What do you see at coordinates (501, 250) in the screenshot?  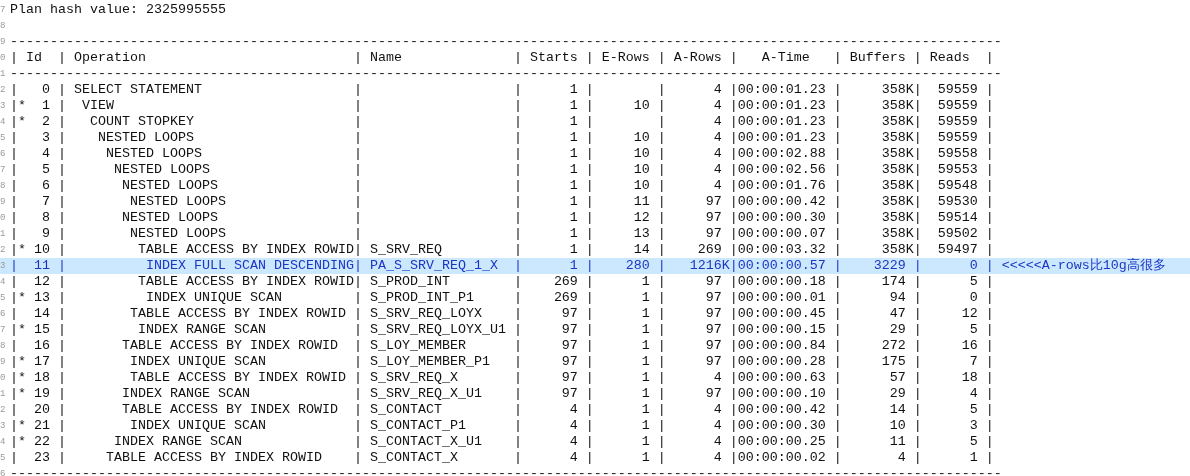 I see `code-line: |* 10 | TABLE ACCESS BY INDEX ROWID| S_SRV_REQ | 1 | 14 | 269 |00:00:03.32 | 358K| 59497 |` at bounding box center [501, 250].